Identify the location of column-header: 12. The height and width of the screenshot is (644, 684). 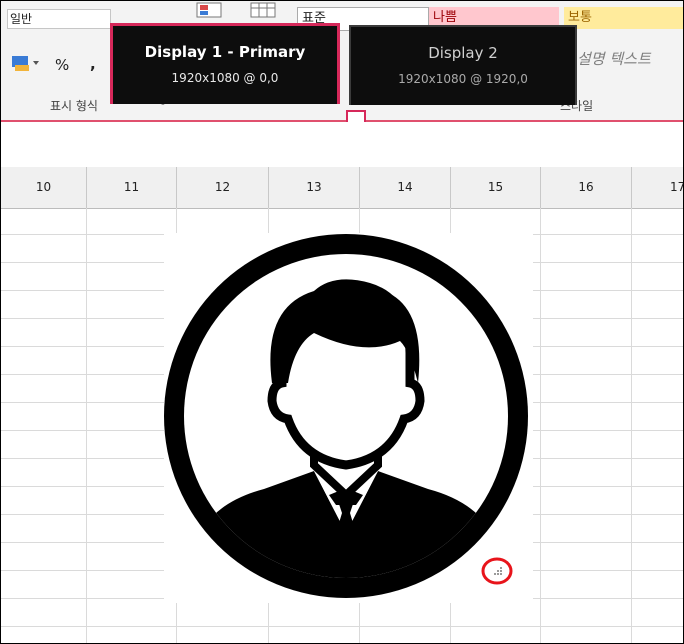
(223, 187).